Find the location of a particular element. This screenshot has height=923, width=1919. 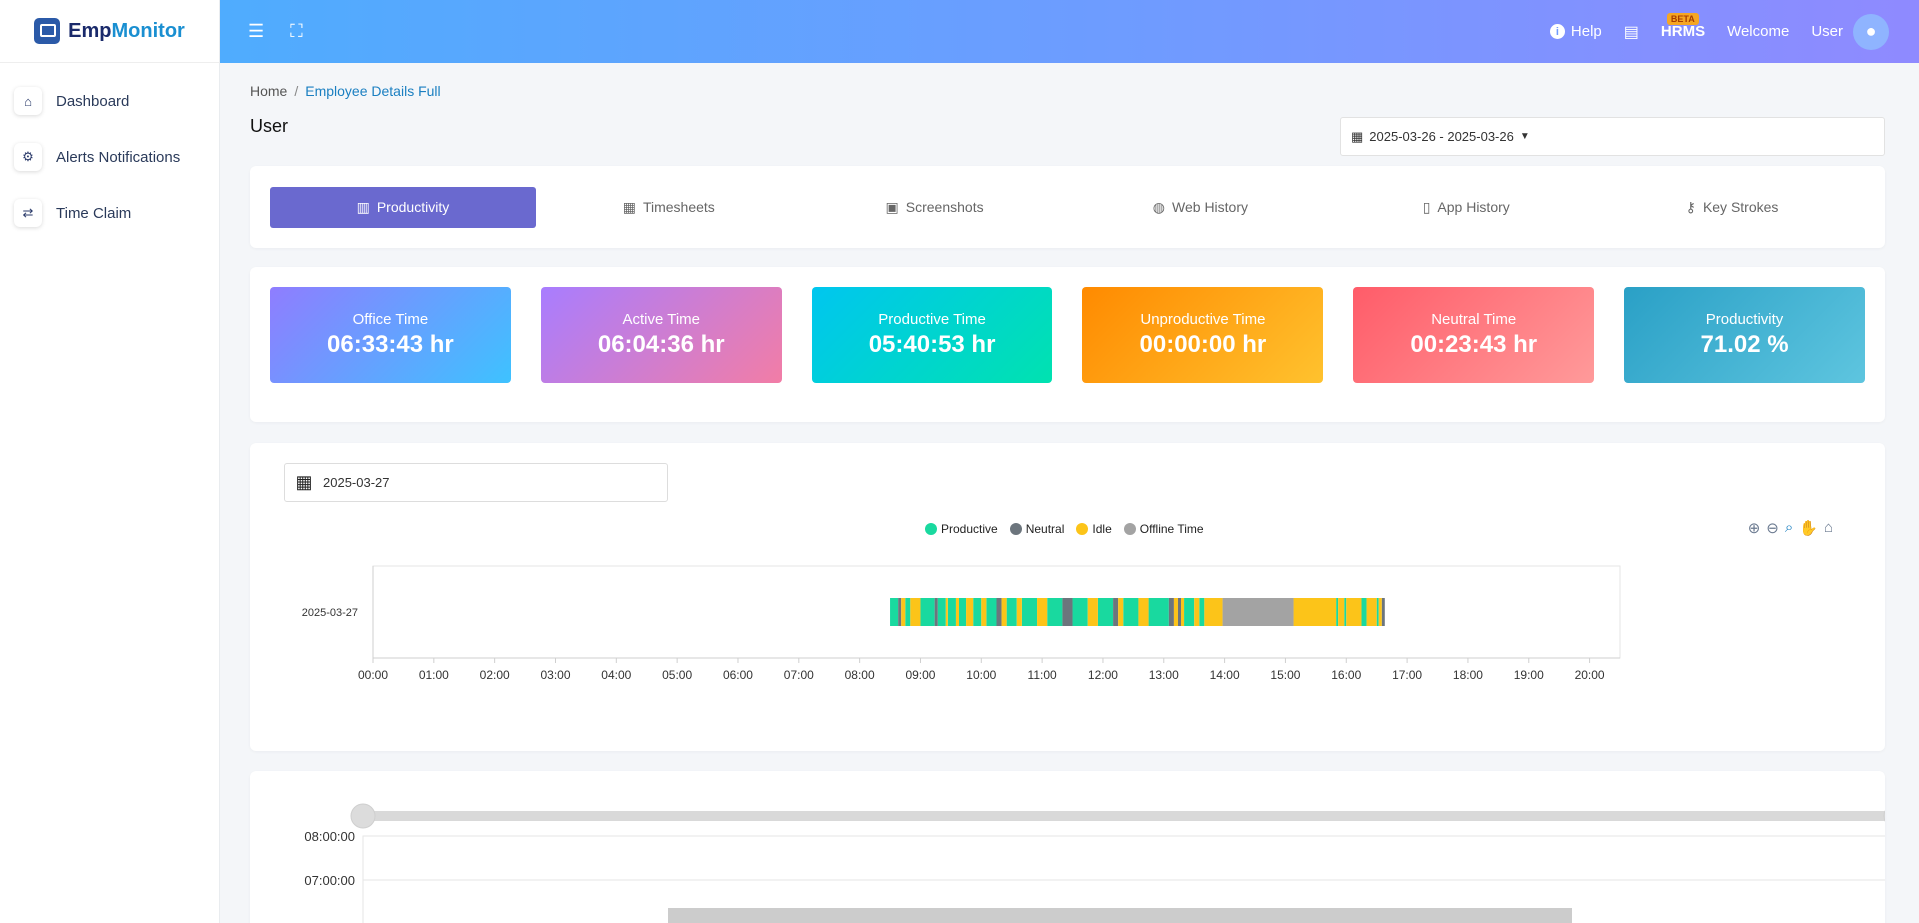

breadcrumb: Home / Employee Details Full is located at coordinates (345, 91).